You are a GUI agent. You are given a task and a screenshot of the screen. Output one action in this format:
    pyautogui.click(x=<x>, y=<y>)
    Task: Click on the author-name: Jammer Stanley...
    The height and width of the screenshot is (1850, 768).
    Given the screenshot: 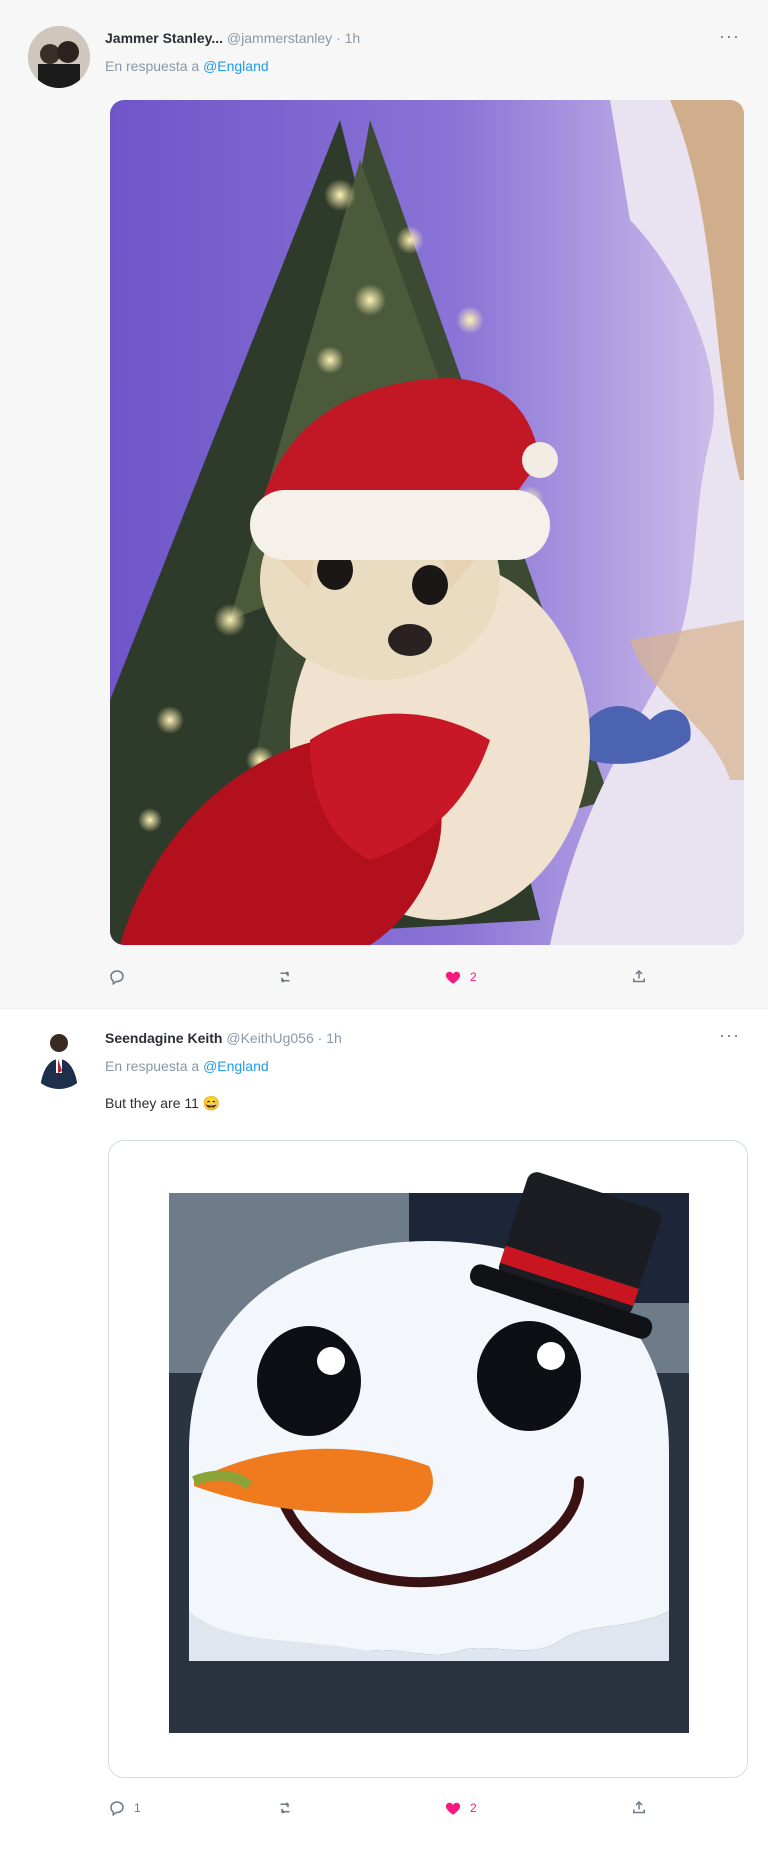 What is the action you would take?
    pyautogui.click(x=164, y=38)
    